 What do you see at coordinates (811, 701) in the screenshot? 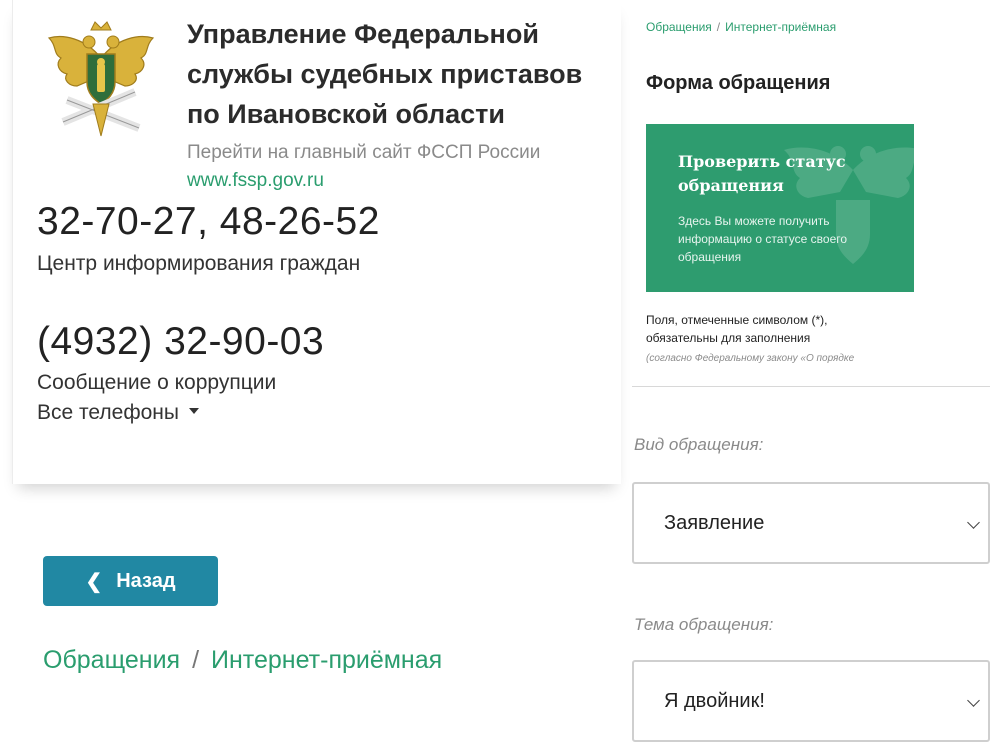
I see `appeal-topic-select: Я двойник!` at bounding box center [811, 701].